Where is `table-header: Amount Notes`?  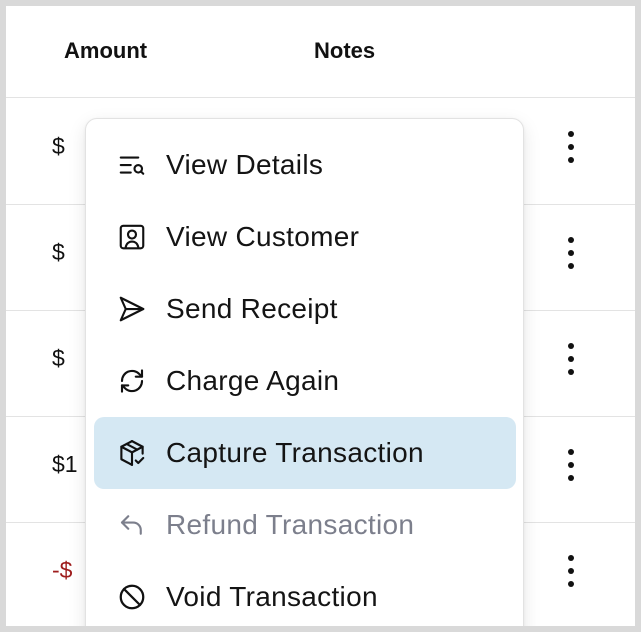 table-header: Amount Notes is located at coordinates (320, 52).